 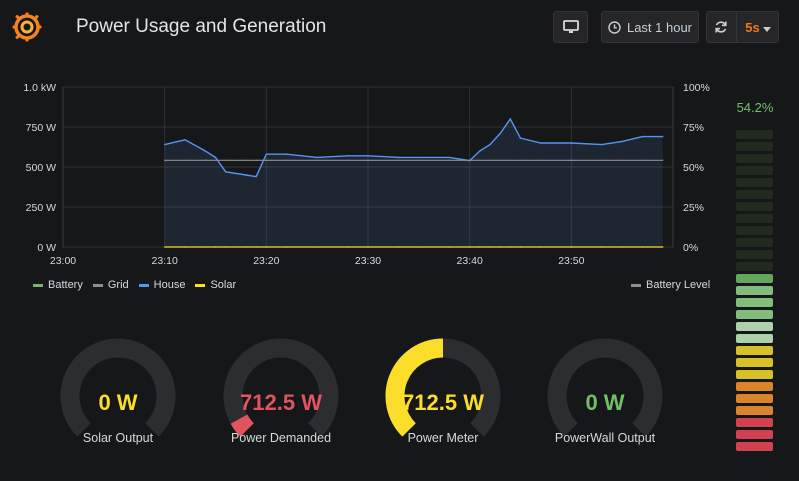 What do you see at coordinates (58, 285) in the screenshot?
I see `legend-item-battery: Battery` at bounding box center [58, 285].